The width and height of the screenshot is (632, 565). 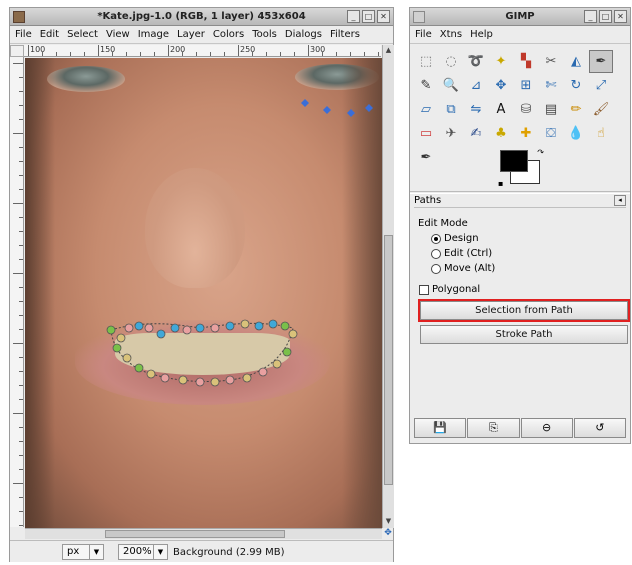 I want to click on horizontal-scrollbar, so click(x=203, y=533).